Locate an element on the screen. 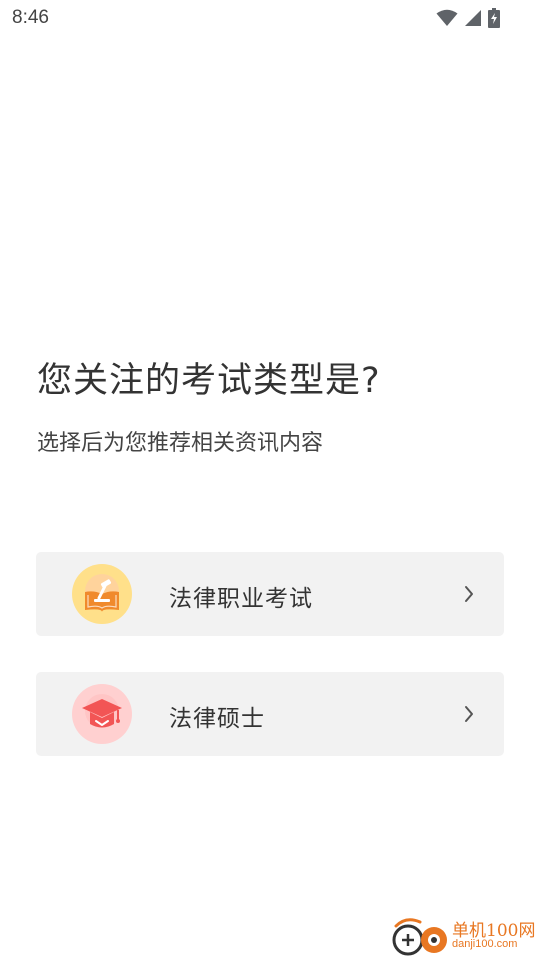  signal-icon is located at coordinates (473, 18).